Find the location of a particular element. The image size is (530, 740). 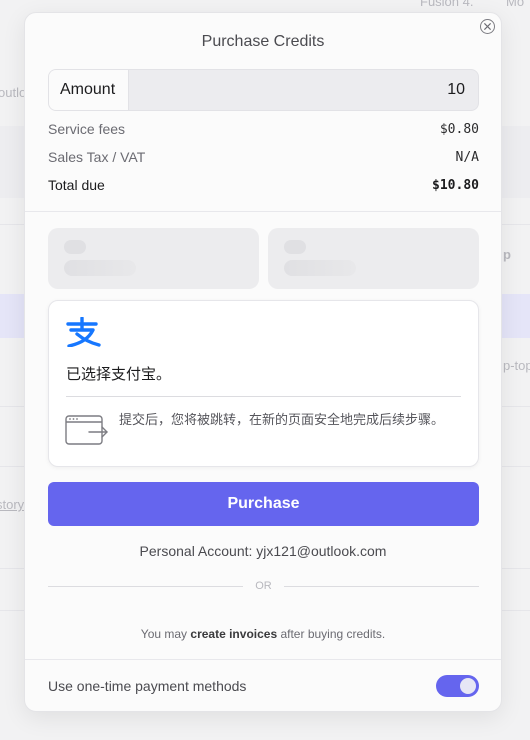

separator-line is located at coordinates (381, 586).